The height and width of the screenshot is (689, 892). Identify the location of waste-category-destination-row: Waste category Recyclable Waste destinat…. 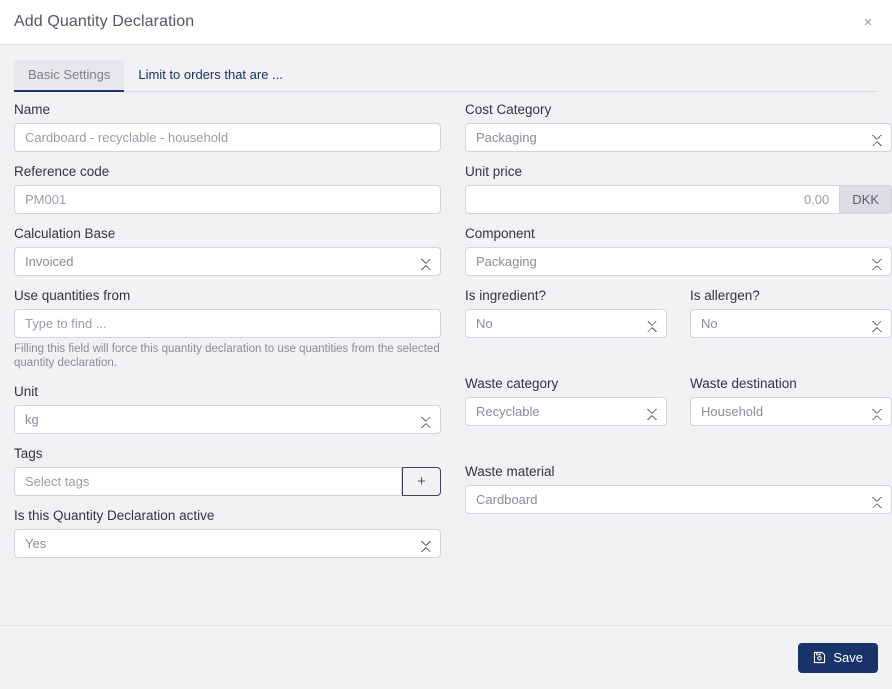
(678, 401).